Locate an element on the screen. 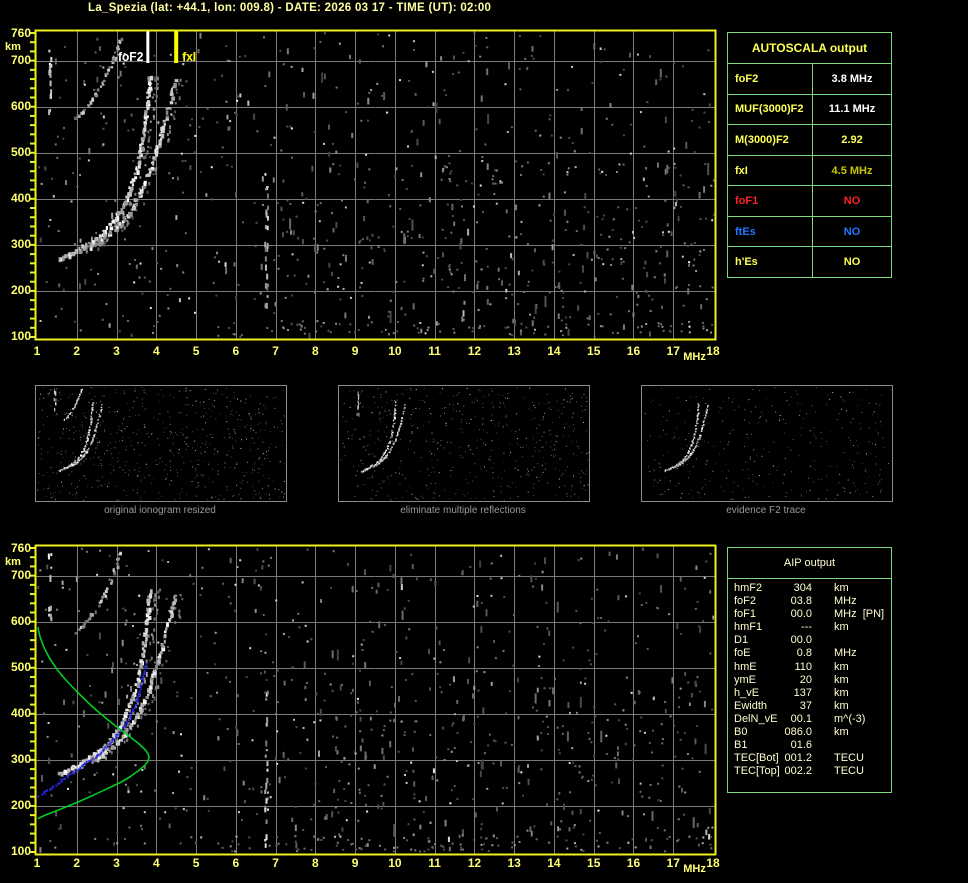 The image size is (968, 883). aip-row-label: TEC[Top] is located at coordinates (757, 771).